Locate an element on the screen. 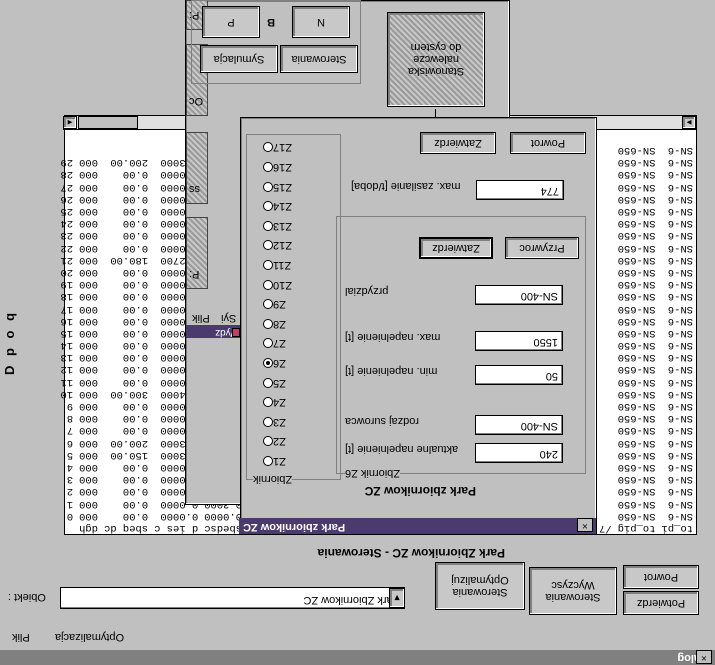  assign-field: SN-400 is located at coordinates (519, 295).